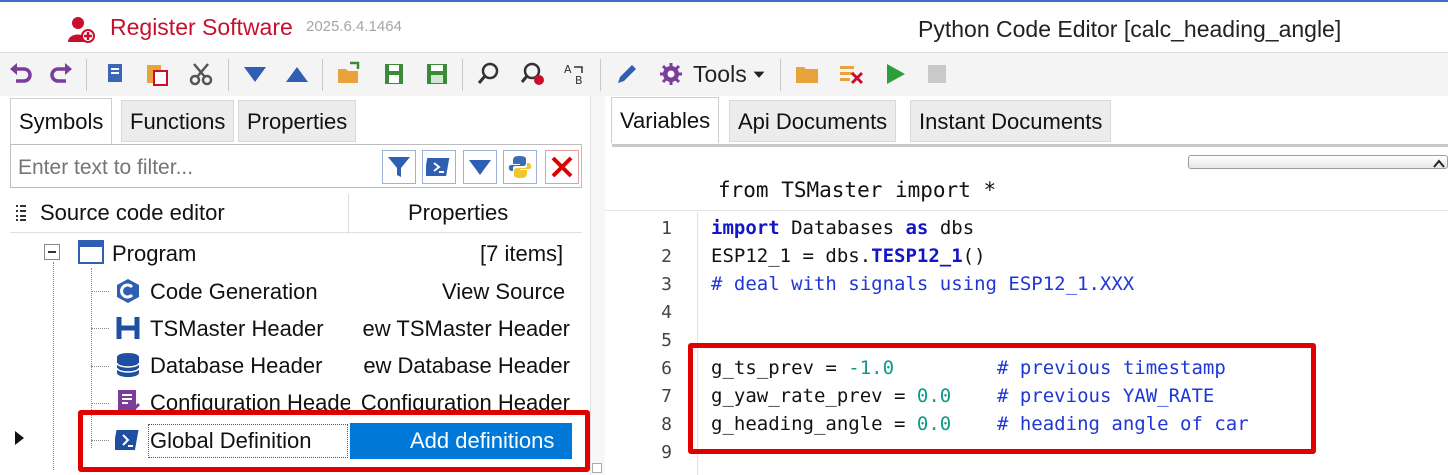  What do you see at coordinates (597, 285) in the screenshot?
I see `panel-splitter` at bounding box center [597, 285].